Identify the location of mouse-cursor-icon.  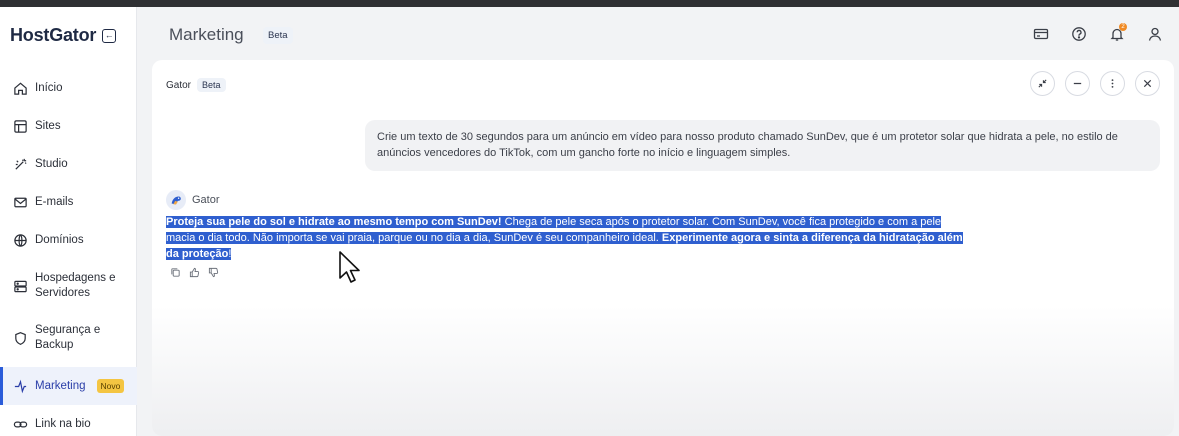
(349, 267).